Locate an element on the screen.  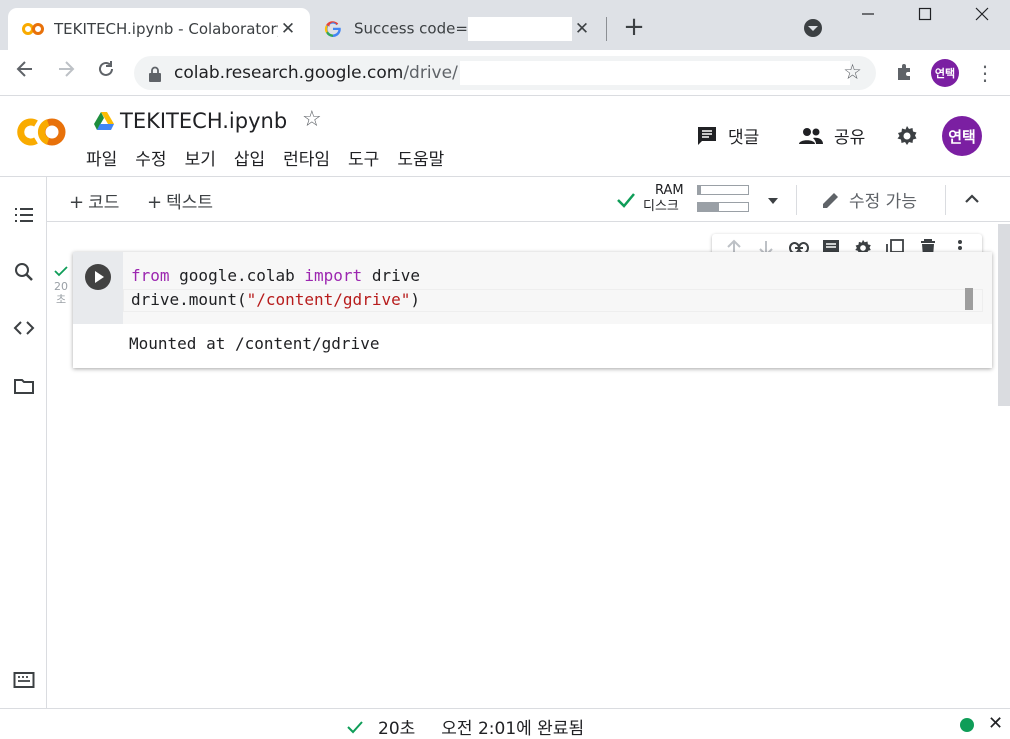
reload-icon is located at coordinates (106, 68).